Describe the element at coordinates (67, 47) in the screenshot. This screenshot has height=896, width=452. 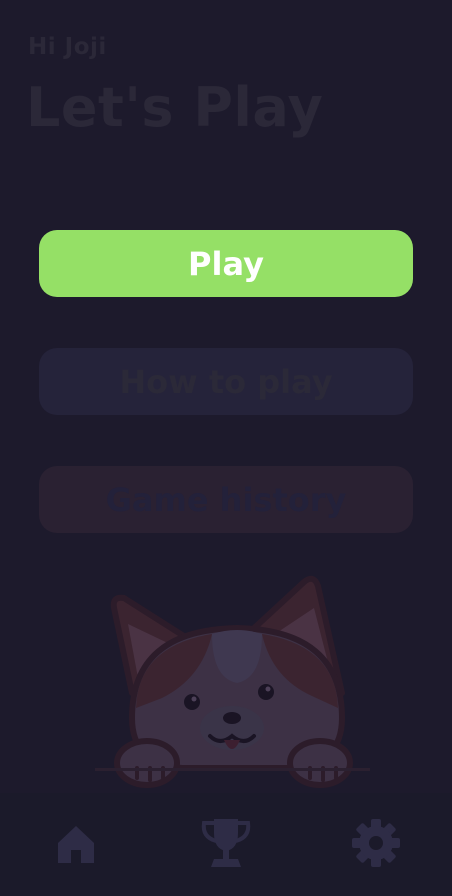
I see `greeting-text: Hi Joji` at that location.